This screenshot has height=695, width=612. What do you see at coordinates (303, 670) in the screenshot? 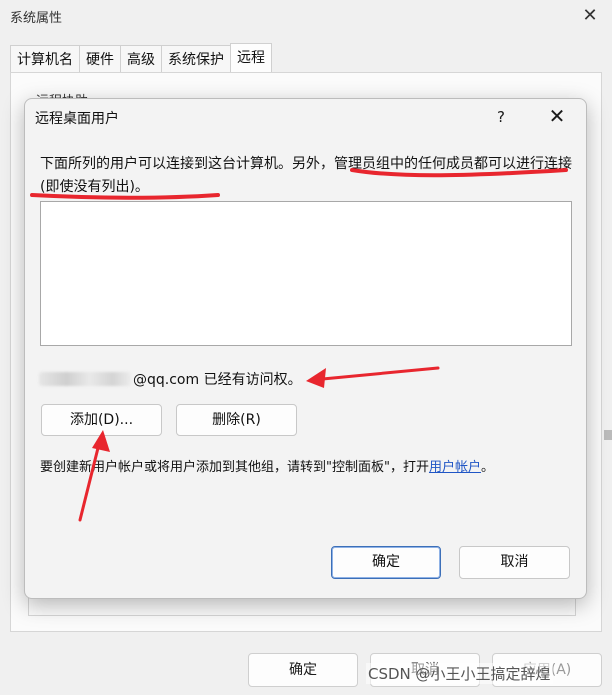
I see `system-ok-button: 确定` at bounding box center [303, 670].